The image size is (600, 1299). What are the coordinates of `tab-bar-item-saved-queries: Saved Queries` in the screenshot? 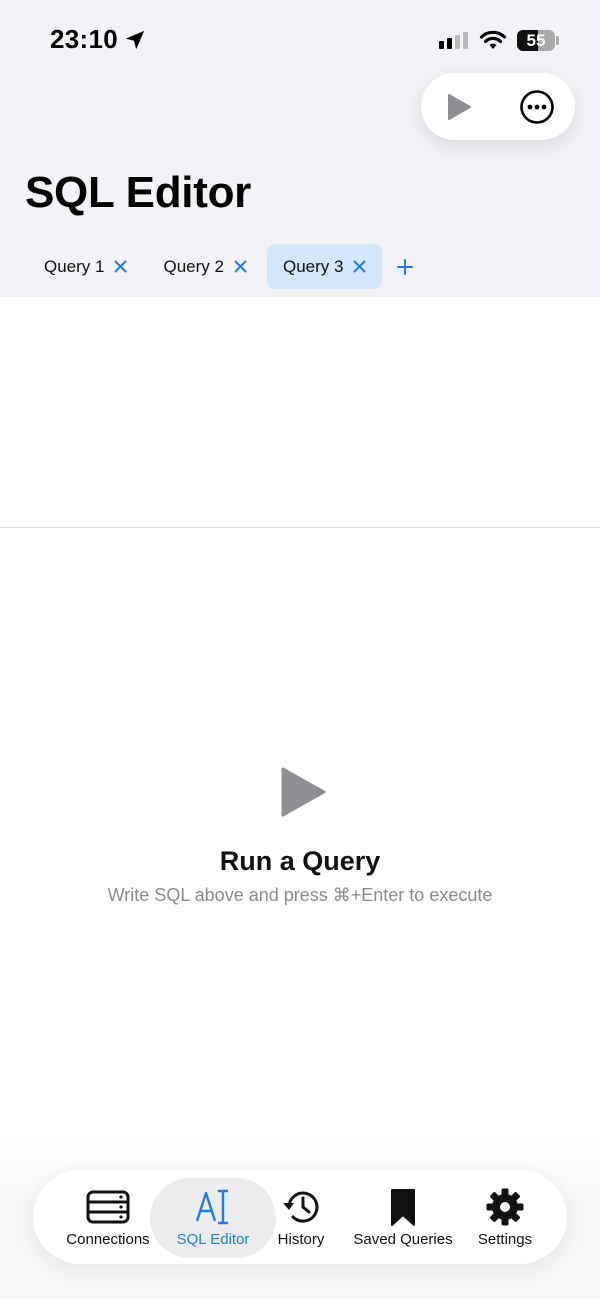 It's located at (403, 1217).